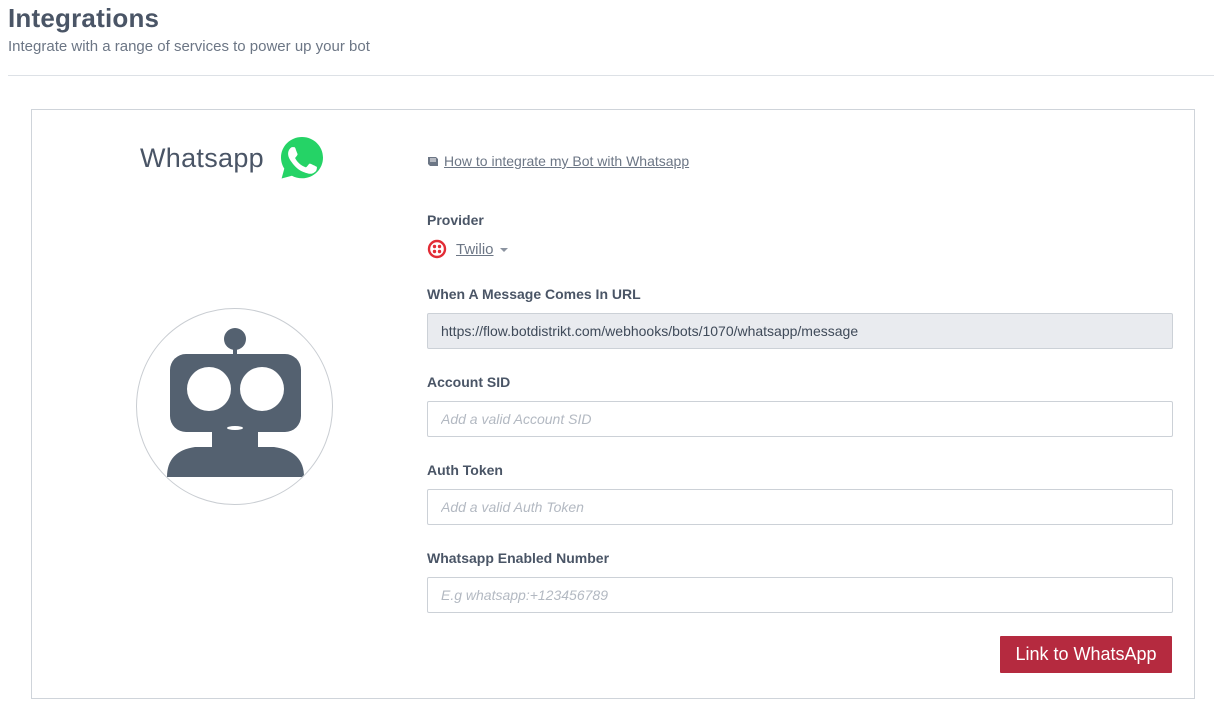  I want to click on whatsapp-icon, so click(301, 158).